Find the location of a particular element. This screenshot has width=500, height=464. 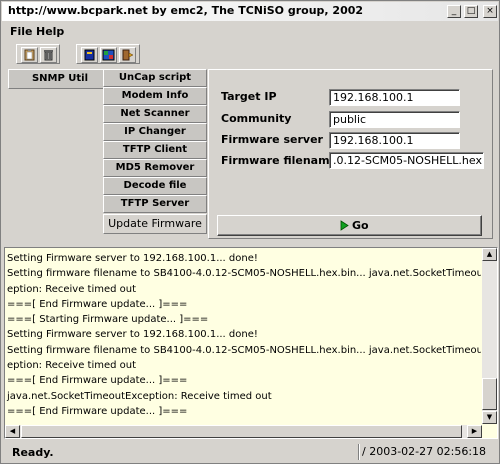

firmware-server-label: Firmware server is located at coordinates (272, 139).